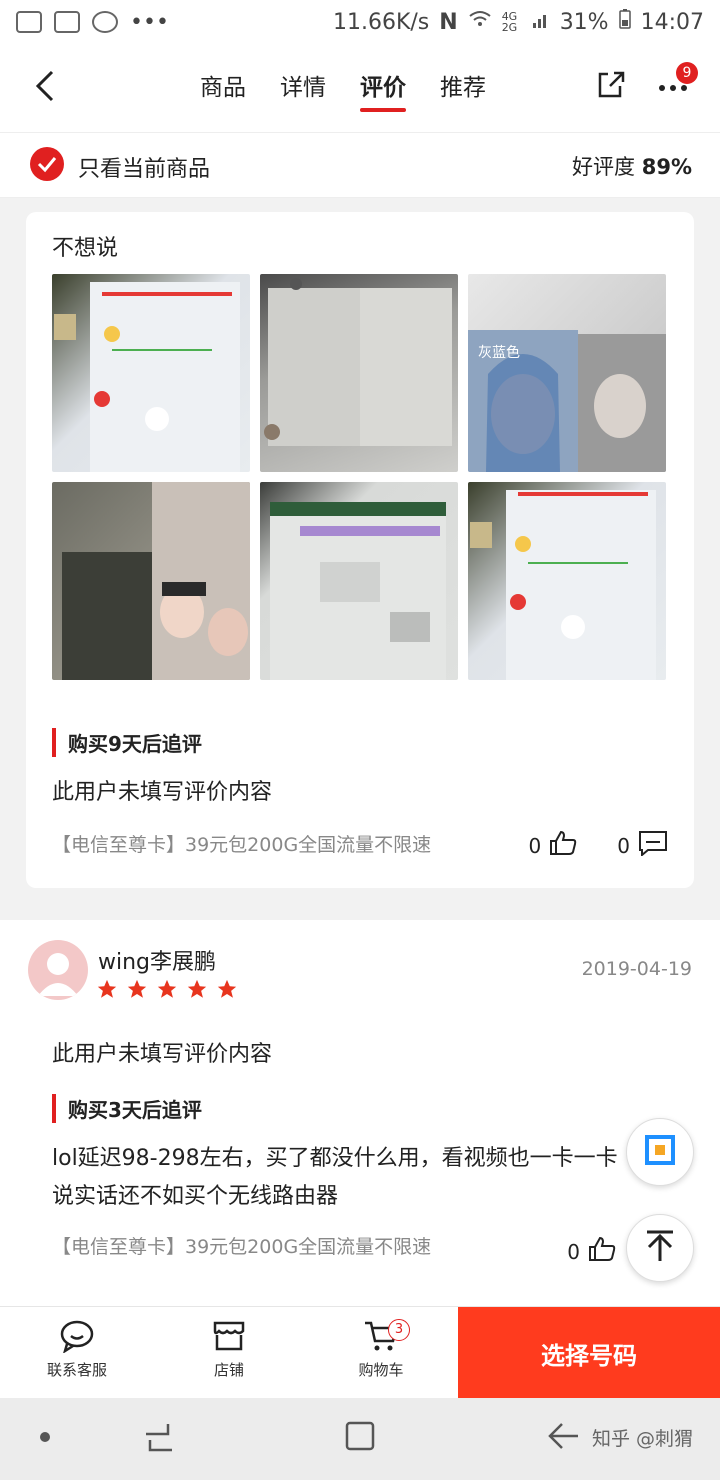 This screenshot has height=1480, width=720. What do you see at coordinates (610, 84) in the screenshot?
I see `share-icon` at bounding box center [610, 84].